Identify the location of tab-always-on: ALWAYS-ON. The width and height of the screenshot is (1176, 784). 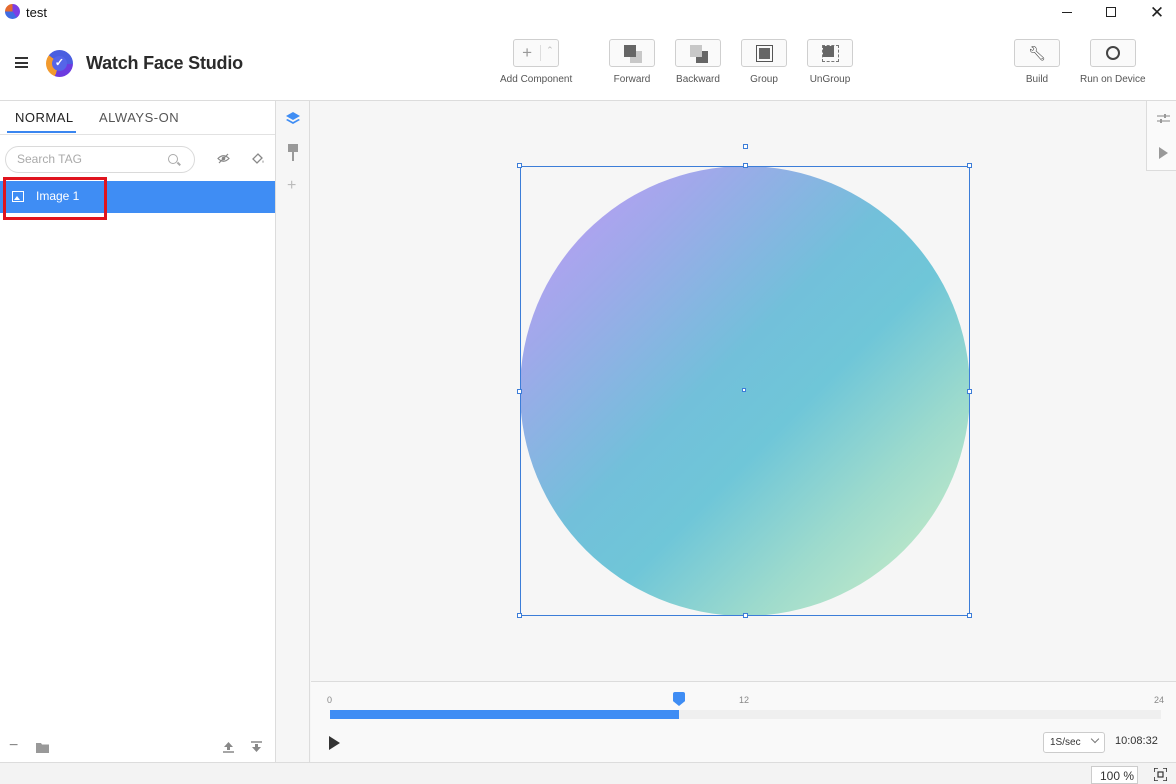
(139, 117).